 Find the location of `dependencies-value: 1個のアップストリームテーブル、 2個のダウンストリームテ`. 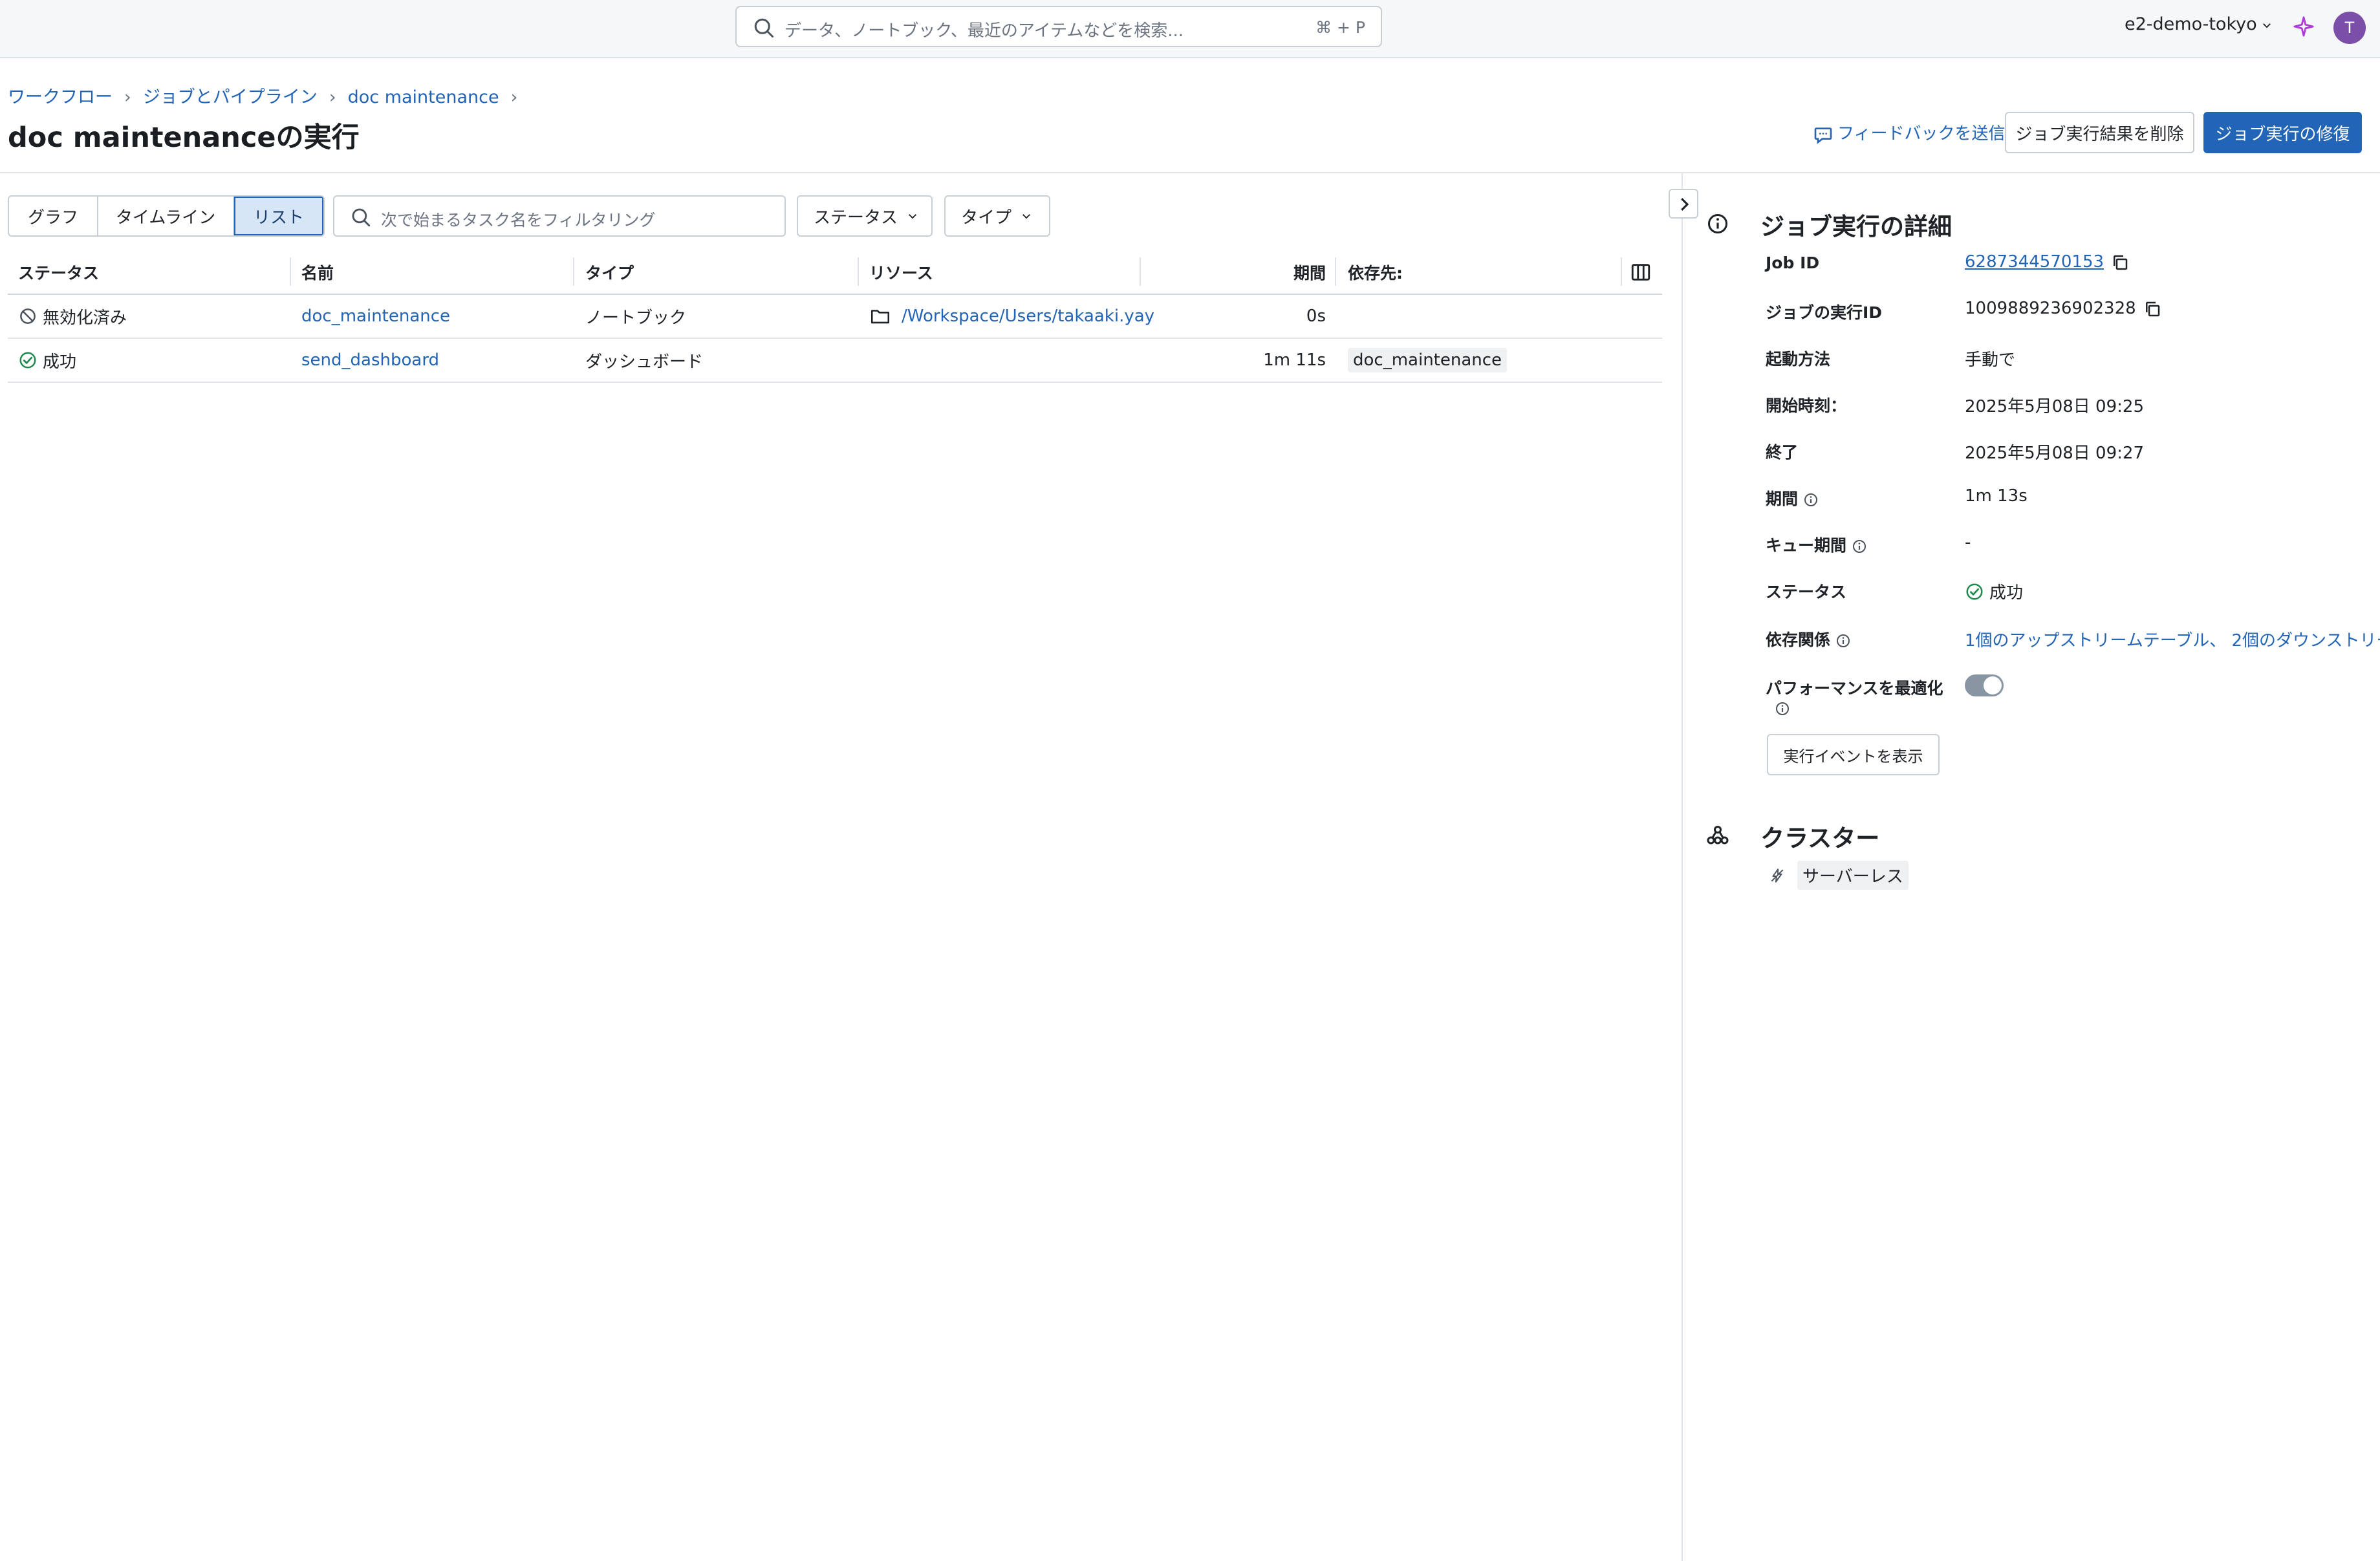

dependencies-value: 1個のアップストリームテーブル、 2個のダウンストリームテ is located at coordinates (2172, 639).